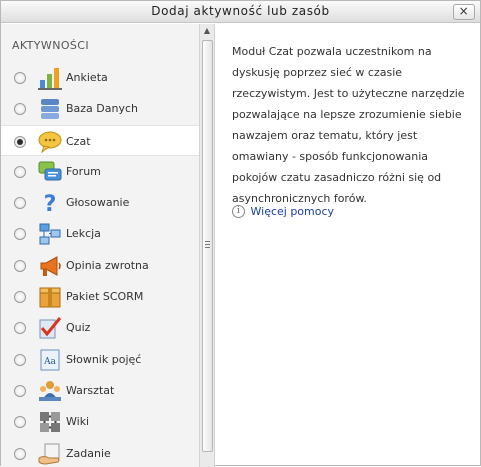  I want to click on glossary-icon: Aa, so click(50, 360).